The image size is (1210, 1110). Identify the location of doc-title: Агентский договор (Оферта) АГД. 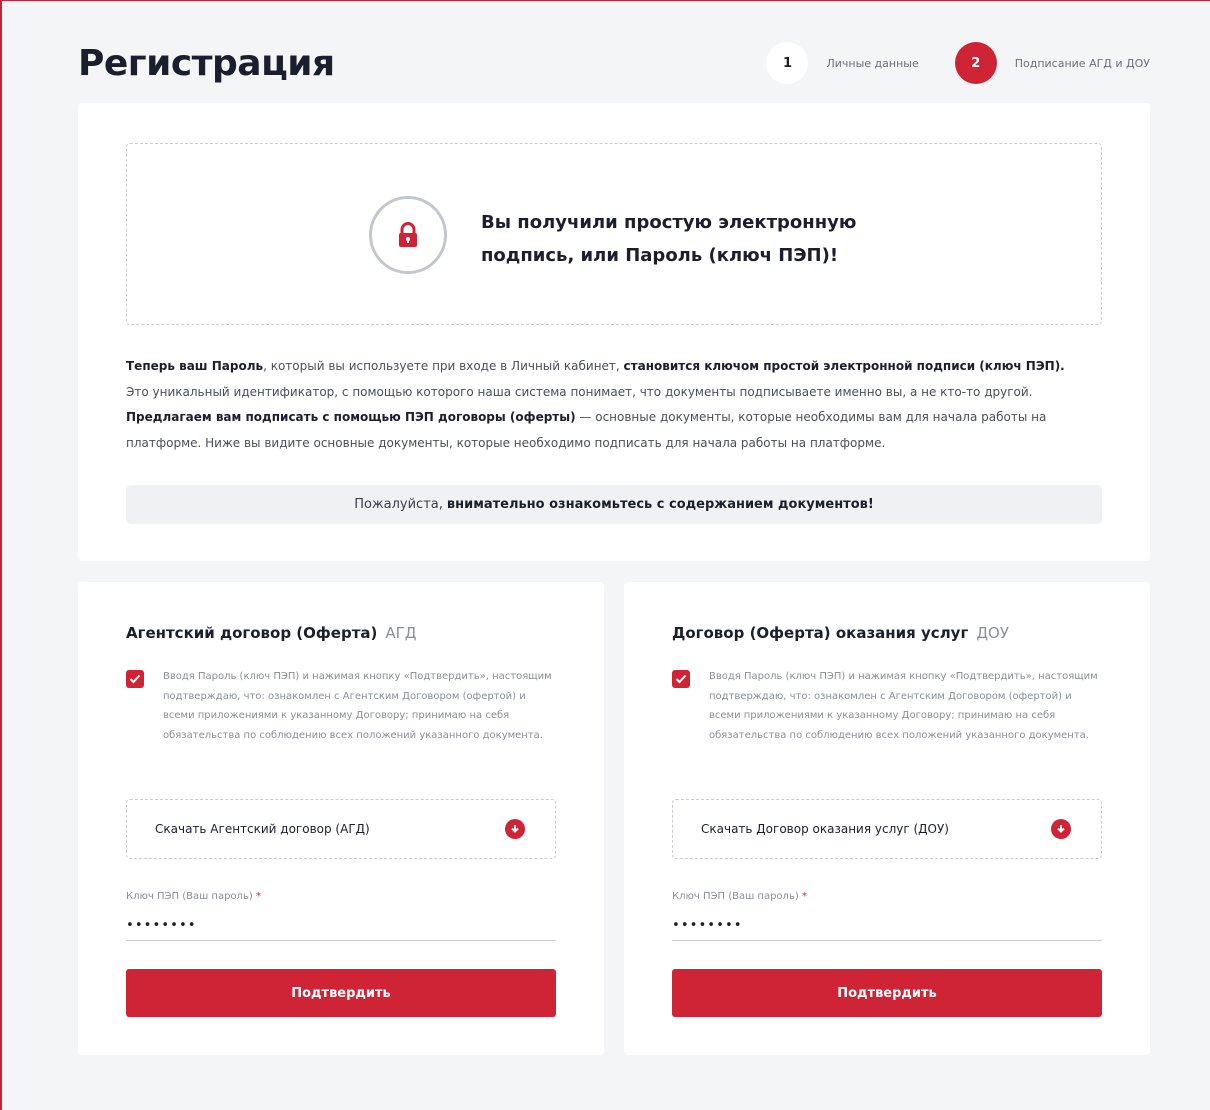
(271, 633).